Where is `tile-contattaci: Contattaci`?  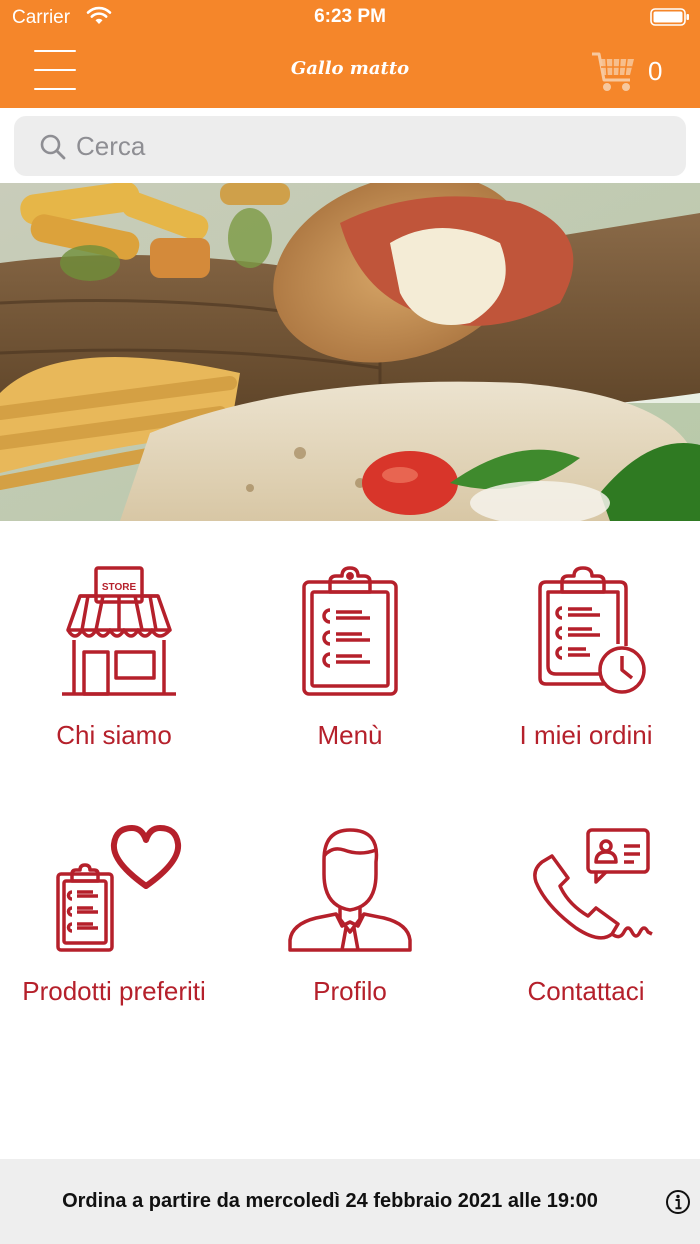
tile-contattaci: Contattaci is located at coordinates (584, 911).